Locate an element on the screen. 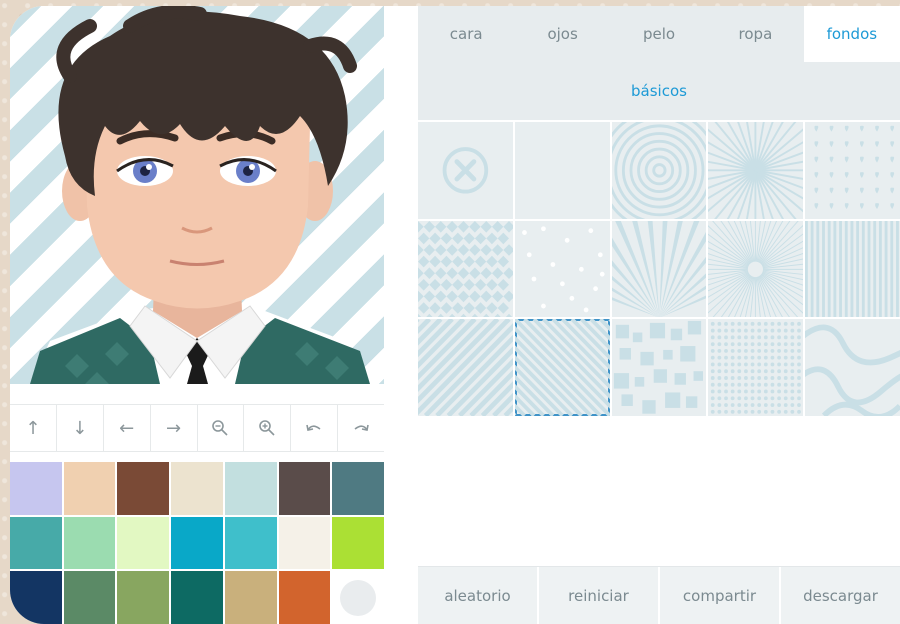 Image resolution: width=900 pixels, height=624 pixels. tab-ojos: ojos is located at coordinates (562, 34).